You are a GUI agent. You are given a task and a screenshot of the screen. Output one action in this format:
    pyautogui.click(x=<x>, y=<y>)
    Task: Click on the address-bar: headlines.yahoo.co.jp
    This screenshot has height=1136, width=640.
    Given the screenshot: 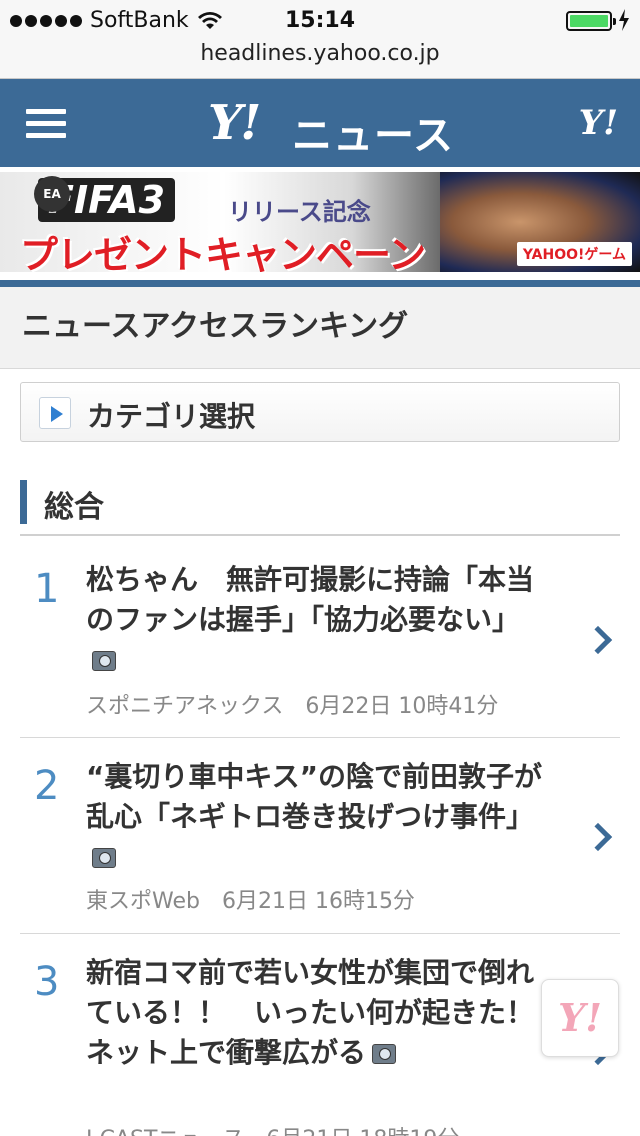 What is the action you would take?
    pyautogui.click(x=320, y=59)
    